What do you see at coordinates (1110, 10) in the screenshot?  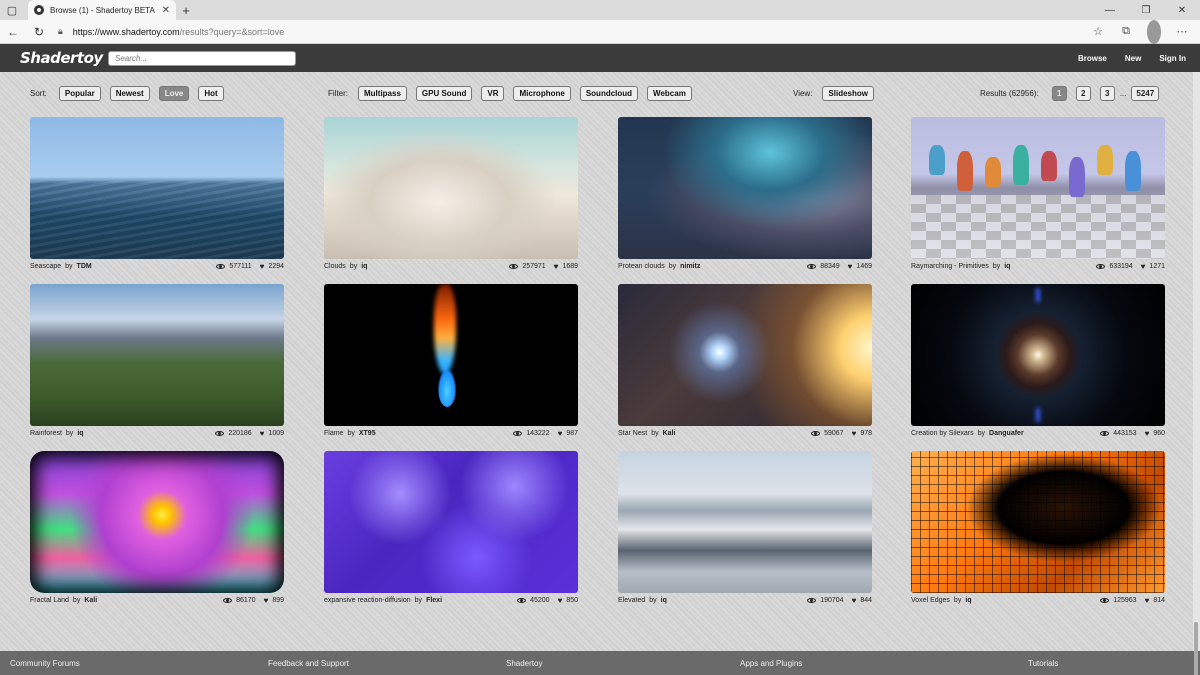 I see `minimize-icon: —` at bounding box center [1110, 10].